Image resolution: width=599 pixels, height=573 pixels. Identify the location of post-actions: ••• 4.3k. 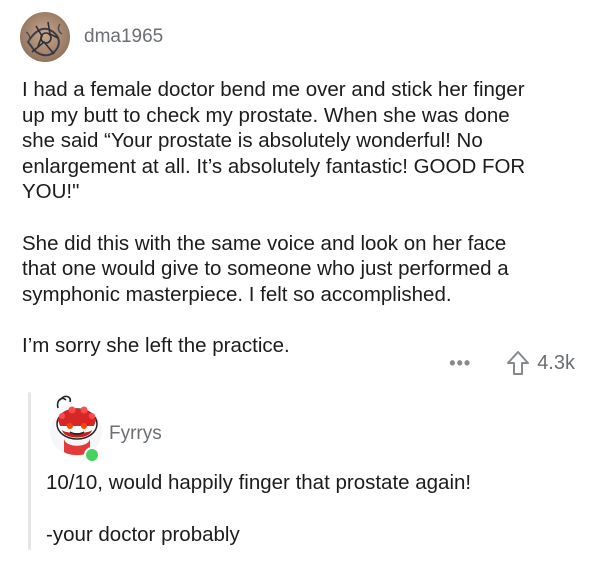
(512, 363).